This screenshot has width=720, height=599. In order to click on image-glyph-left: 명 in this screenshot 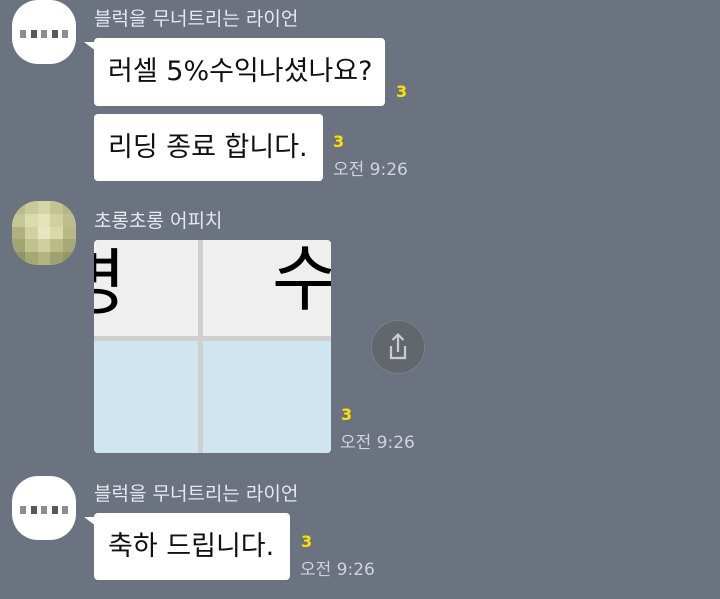, I will do `click(110, 283)`.